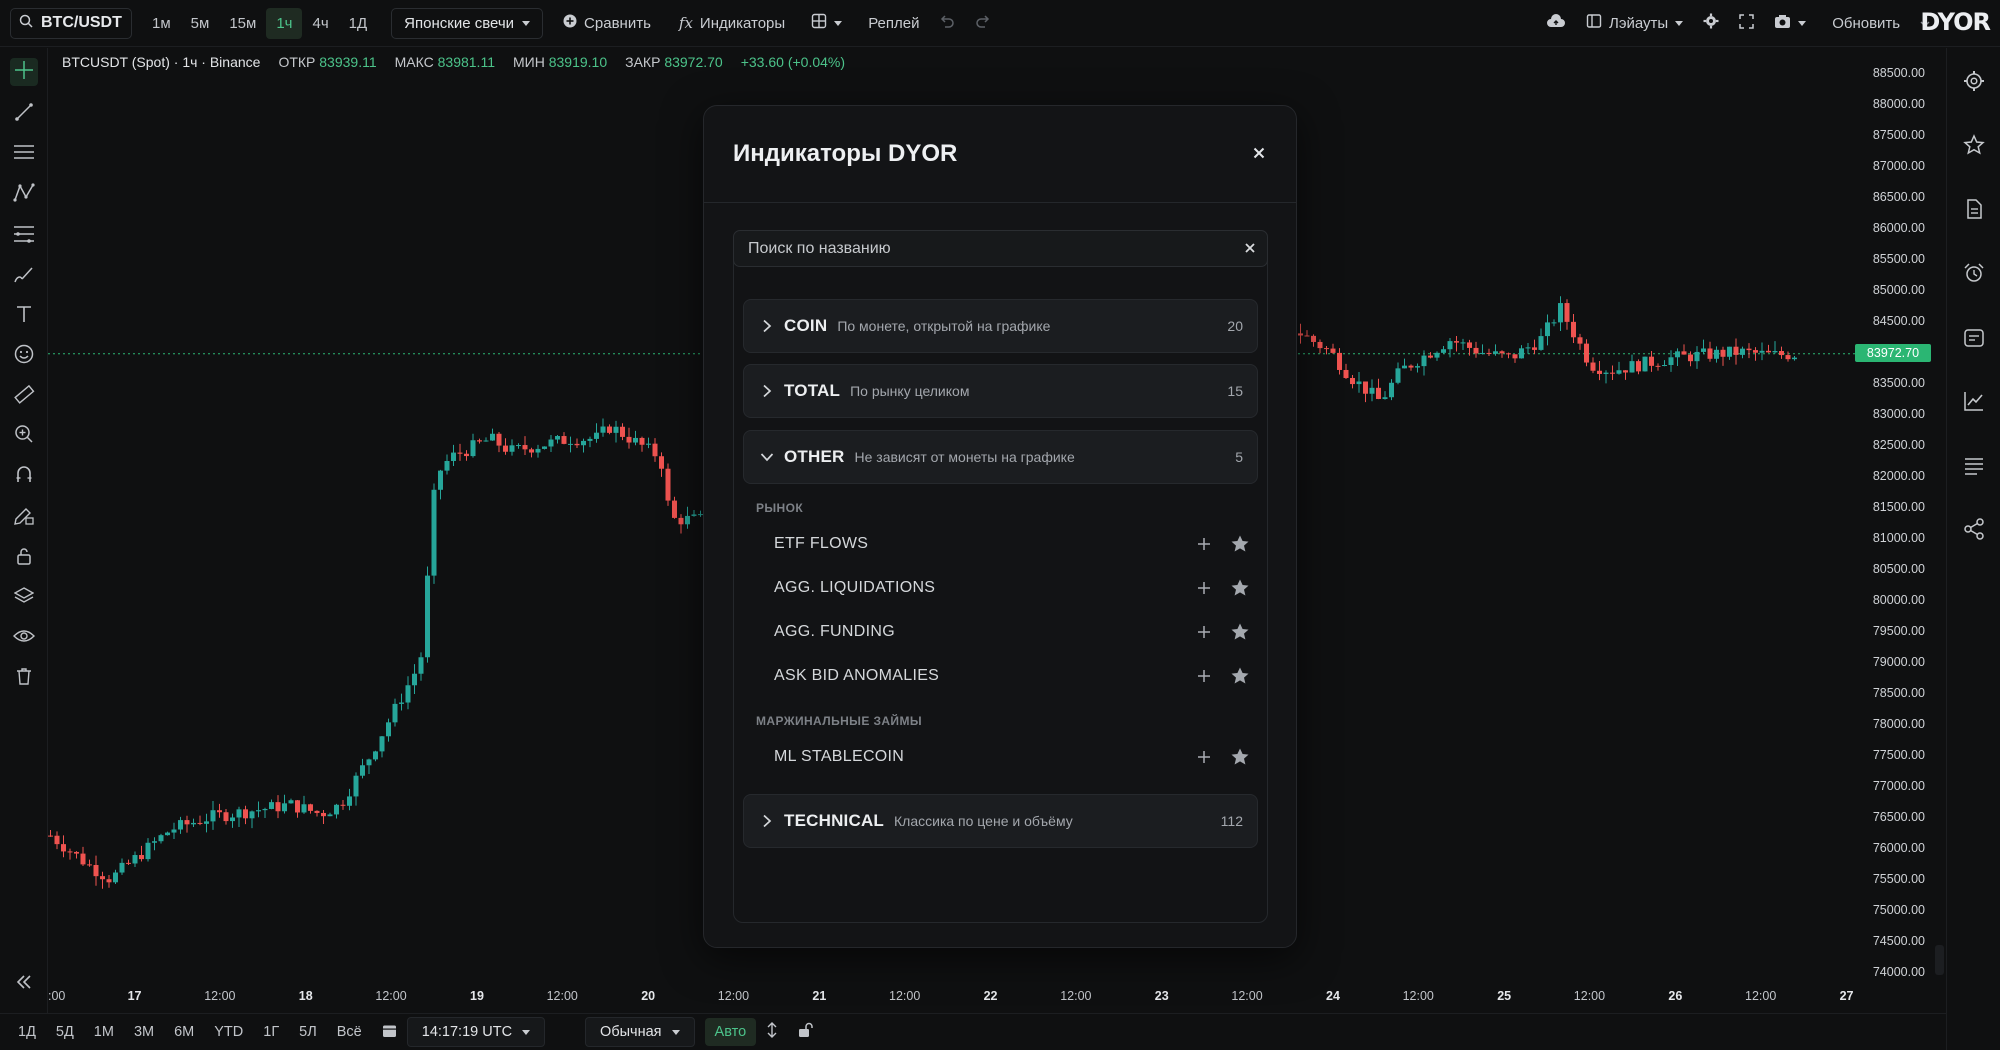  Describe the element at coordinates (806, 1032) in the screenshot. I see `scale-lock-button` at that location.